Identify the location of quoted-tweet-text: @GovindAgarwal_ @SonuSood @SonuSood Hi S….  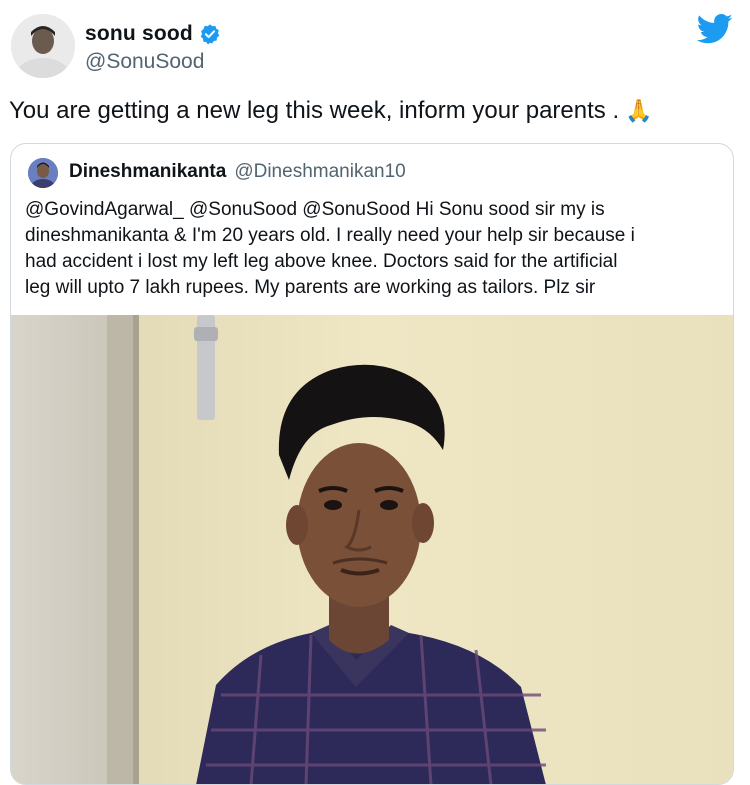
(375, 249).